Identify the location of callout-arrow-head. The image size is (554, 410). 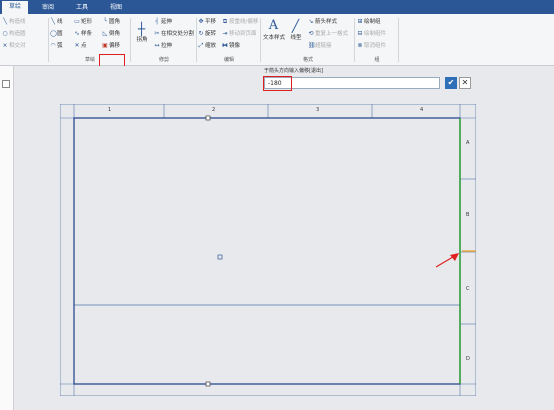
(454, 257).